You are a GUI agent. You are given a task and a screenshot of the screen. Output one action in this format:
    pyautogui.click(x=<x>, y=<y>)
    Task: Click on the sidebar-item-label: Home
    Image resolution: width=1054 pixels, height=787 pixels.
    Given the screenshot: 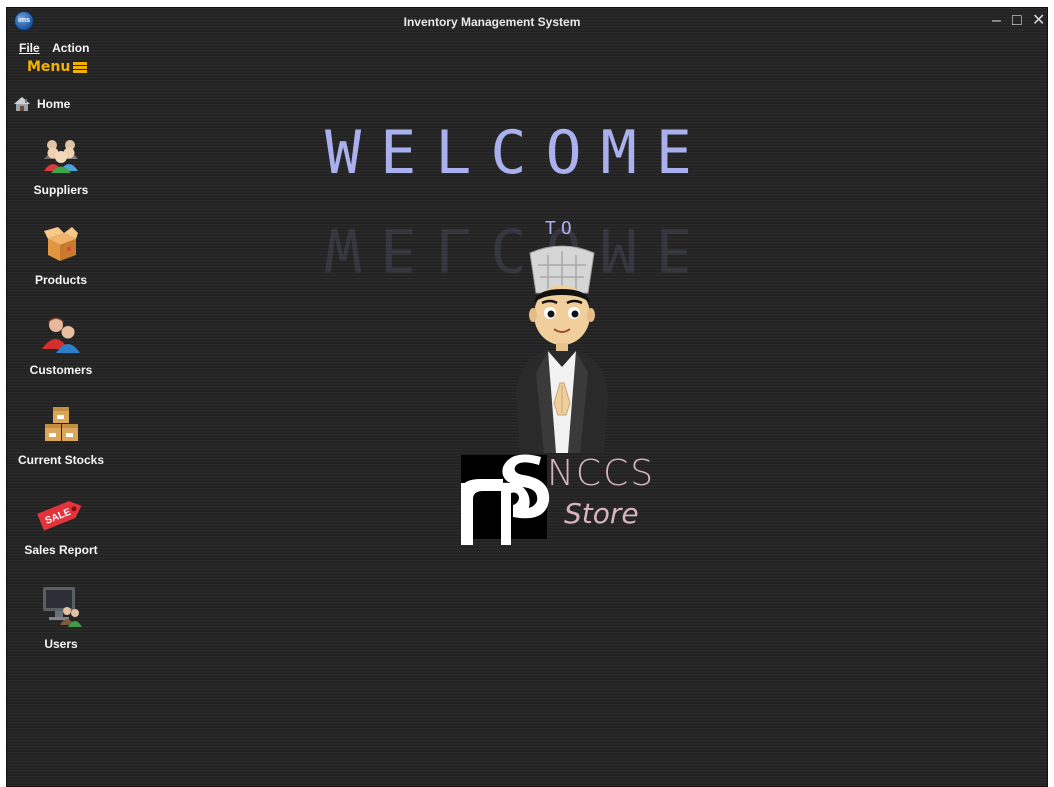 What is the action you would take?
    pyautogui.click(x=54, y=104)
    